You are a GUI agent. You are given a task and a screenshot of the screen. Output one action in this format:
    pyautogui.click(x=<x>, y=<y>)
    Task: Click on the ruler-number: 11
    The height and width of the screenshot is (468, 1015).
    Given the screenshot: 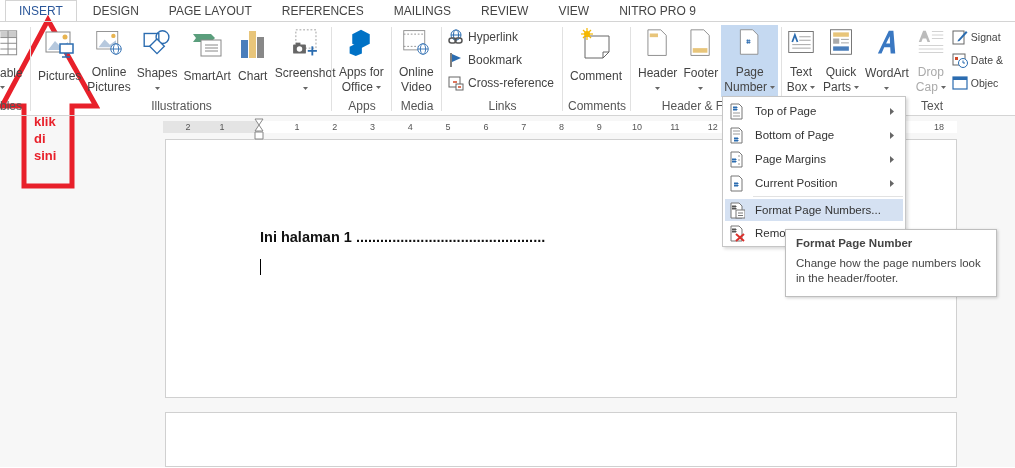 What is the action you would take?
    pyautogui.click(x=675, y=127)
    